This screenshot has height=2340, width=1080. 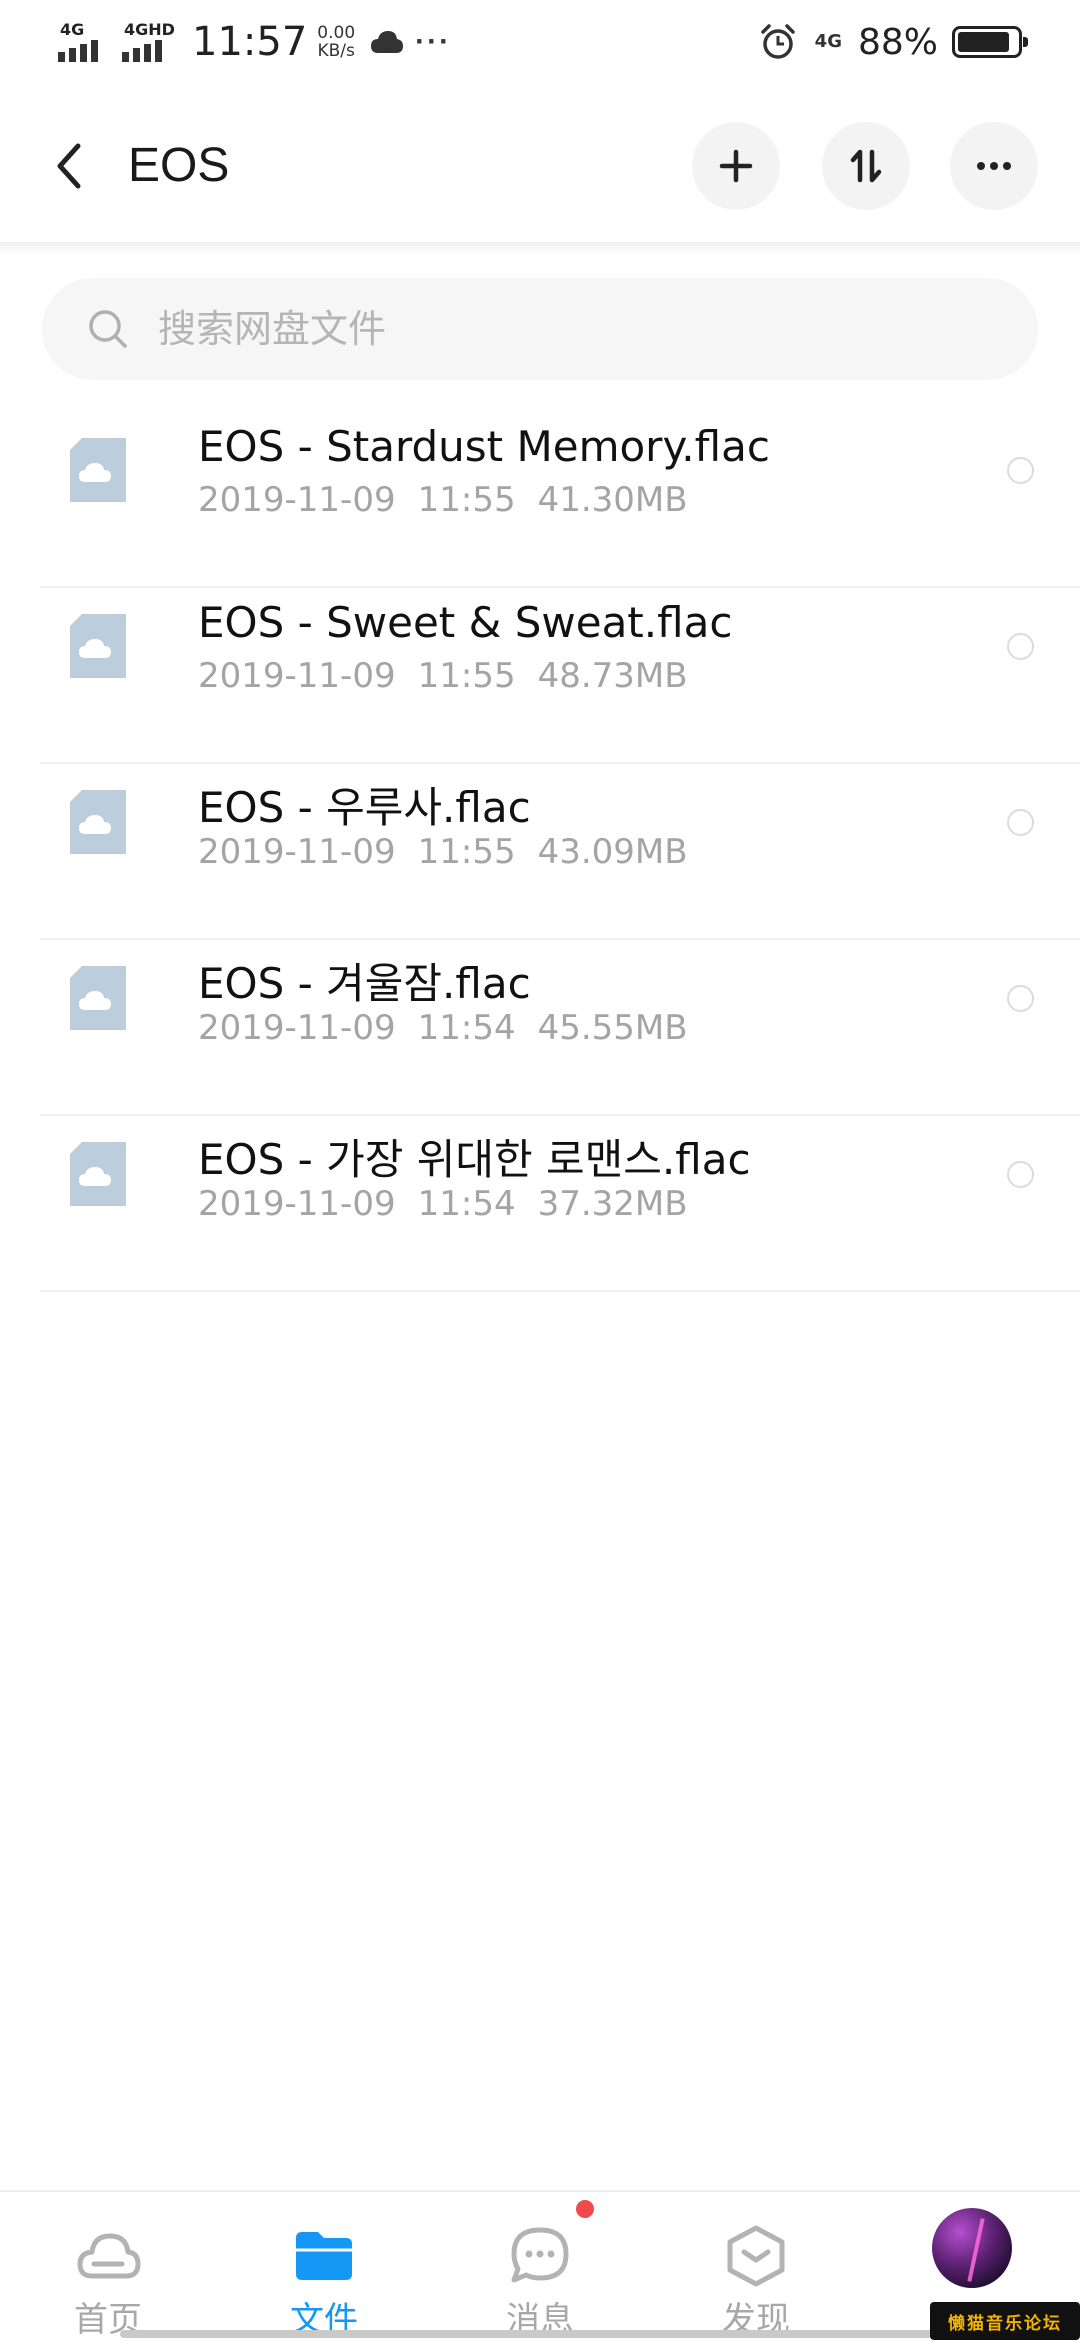 I want to click on file-meta: 2019-11-09 11:54 37.32MB, so click(x=454, y=1204).